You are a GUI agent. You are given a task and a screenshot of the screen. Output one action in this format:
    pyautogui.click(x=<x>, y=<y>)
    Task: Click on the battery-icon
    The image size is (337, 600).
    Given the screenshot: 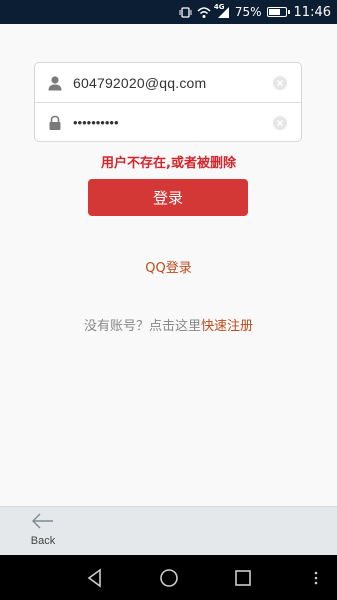 What is the action you would take?
    pyautogui.click(x=278, y=12)
    